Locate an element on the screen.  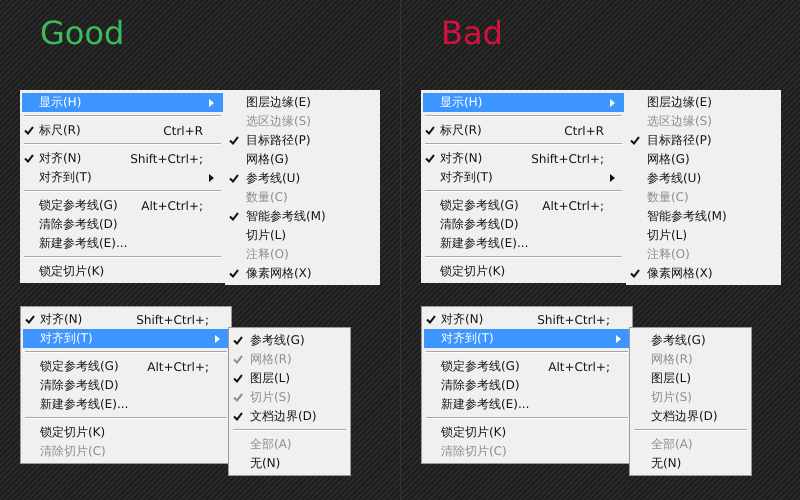
panel-title: Good is located at coordinates (82, 33).